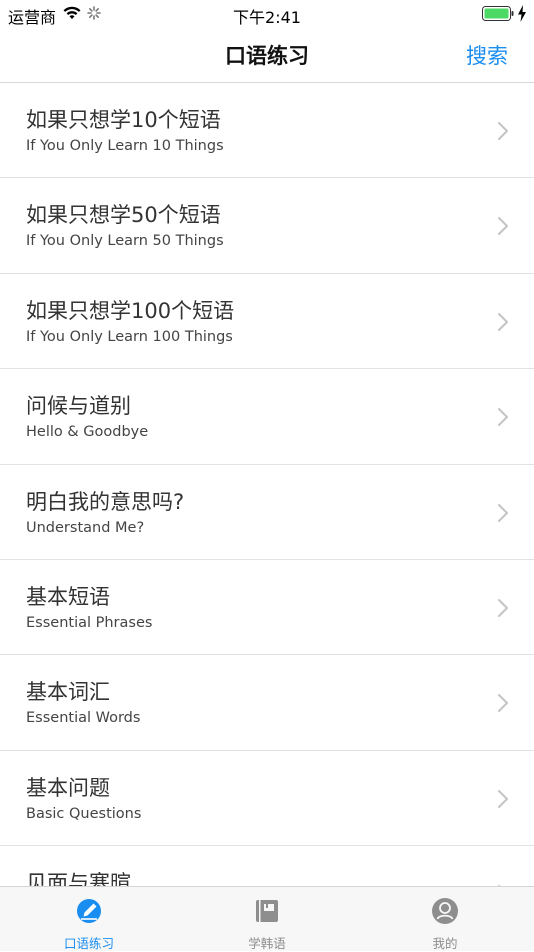 The height and width of the screenshot is (952, 534). I want to click on list-item-subtitle: Understand Me?, so click(85, 527).